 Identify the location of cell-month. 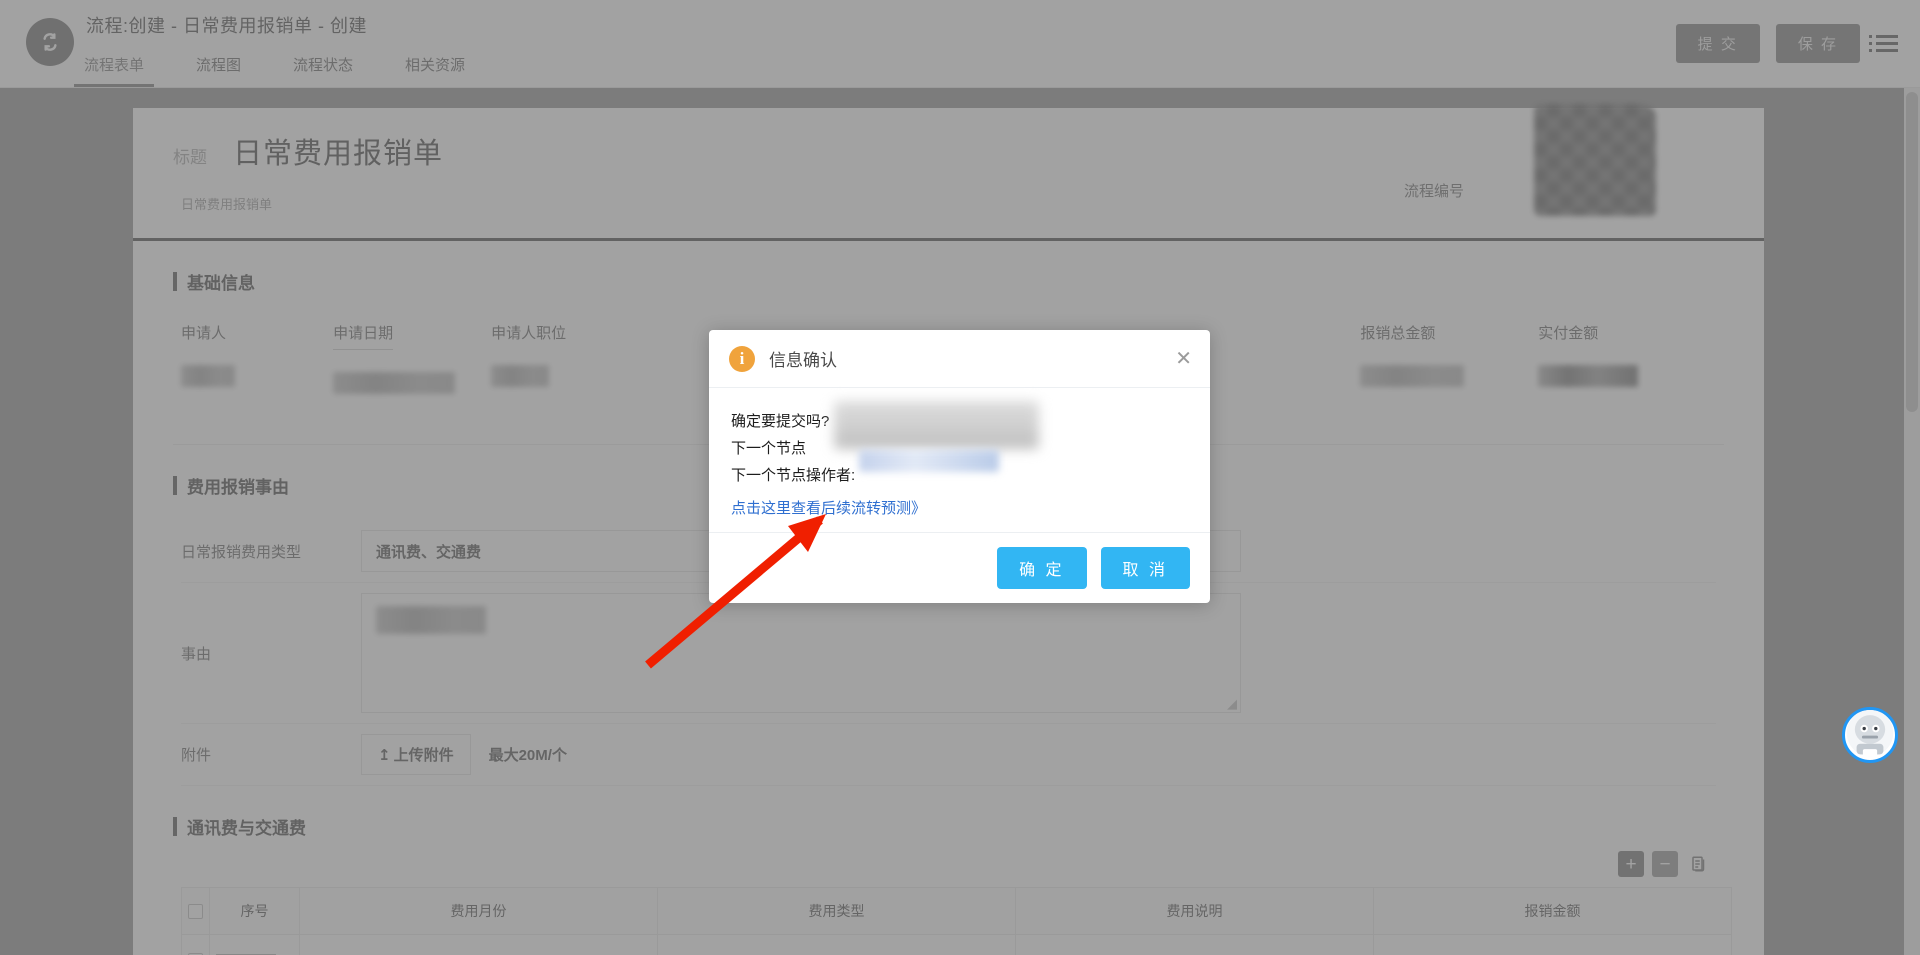
(478, 944).